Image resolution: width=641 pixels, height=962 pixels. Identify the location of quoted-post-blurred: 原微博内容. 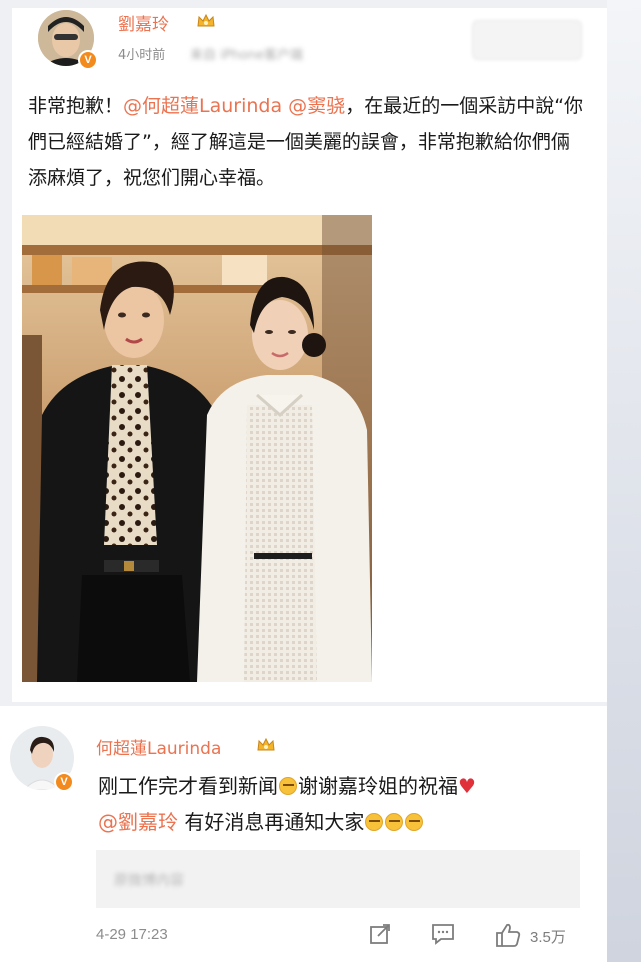
(149, 881).